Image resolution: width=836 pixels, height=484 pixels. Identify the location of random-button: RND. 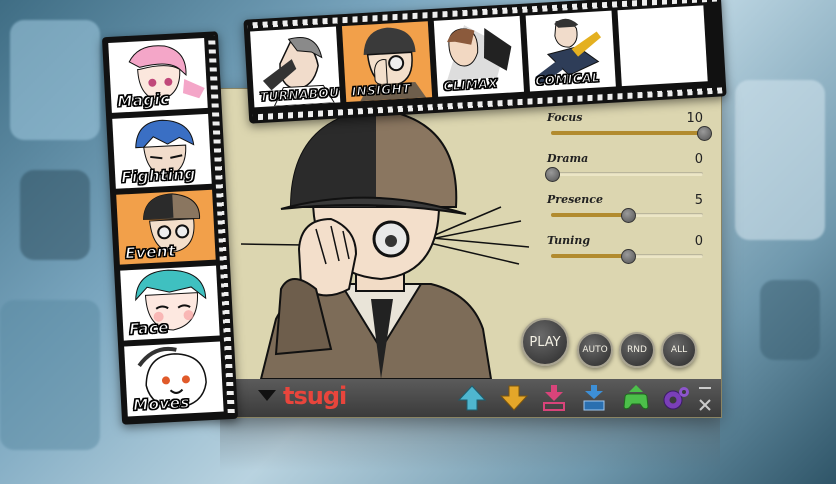
(637, 350).